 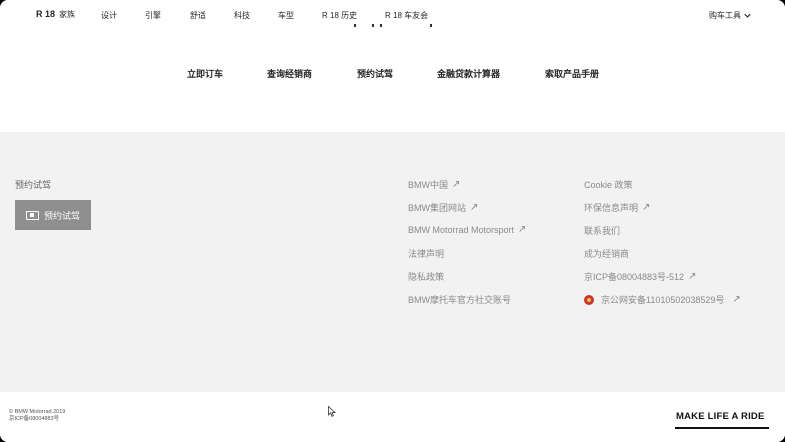 What do you see at coordinates (428, 185) in the screenshot?
I see `link-label: BMW中国` at bounding box center [428, 185].